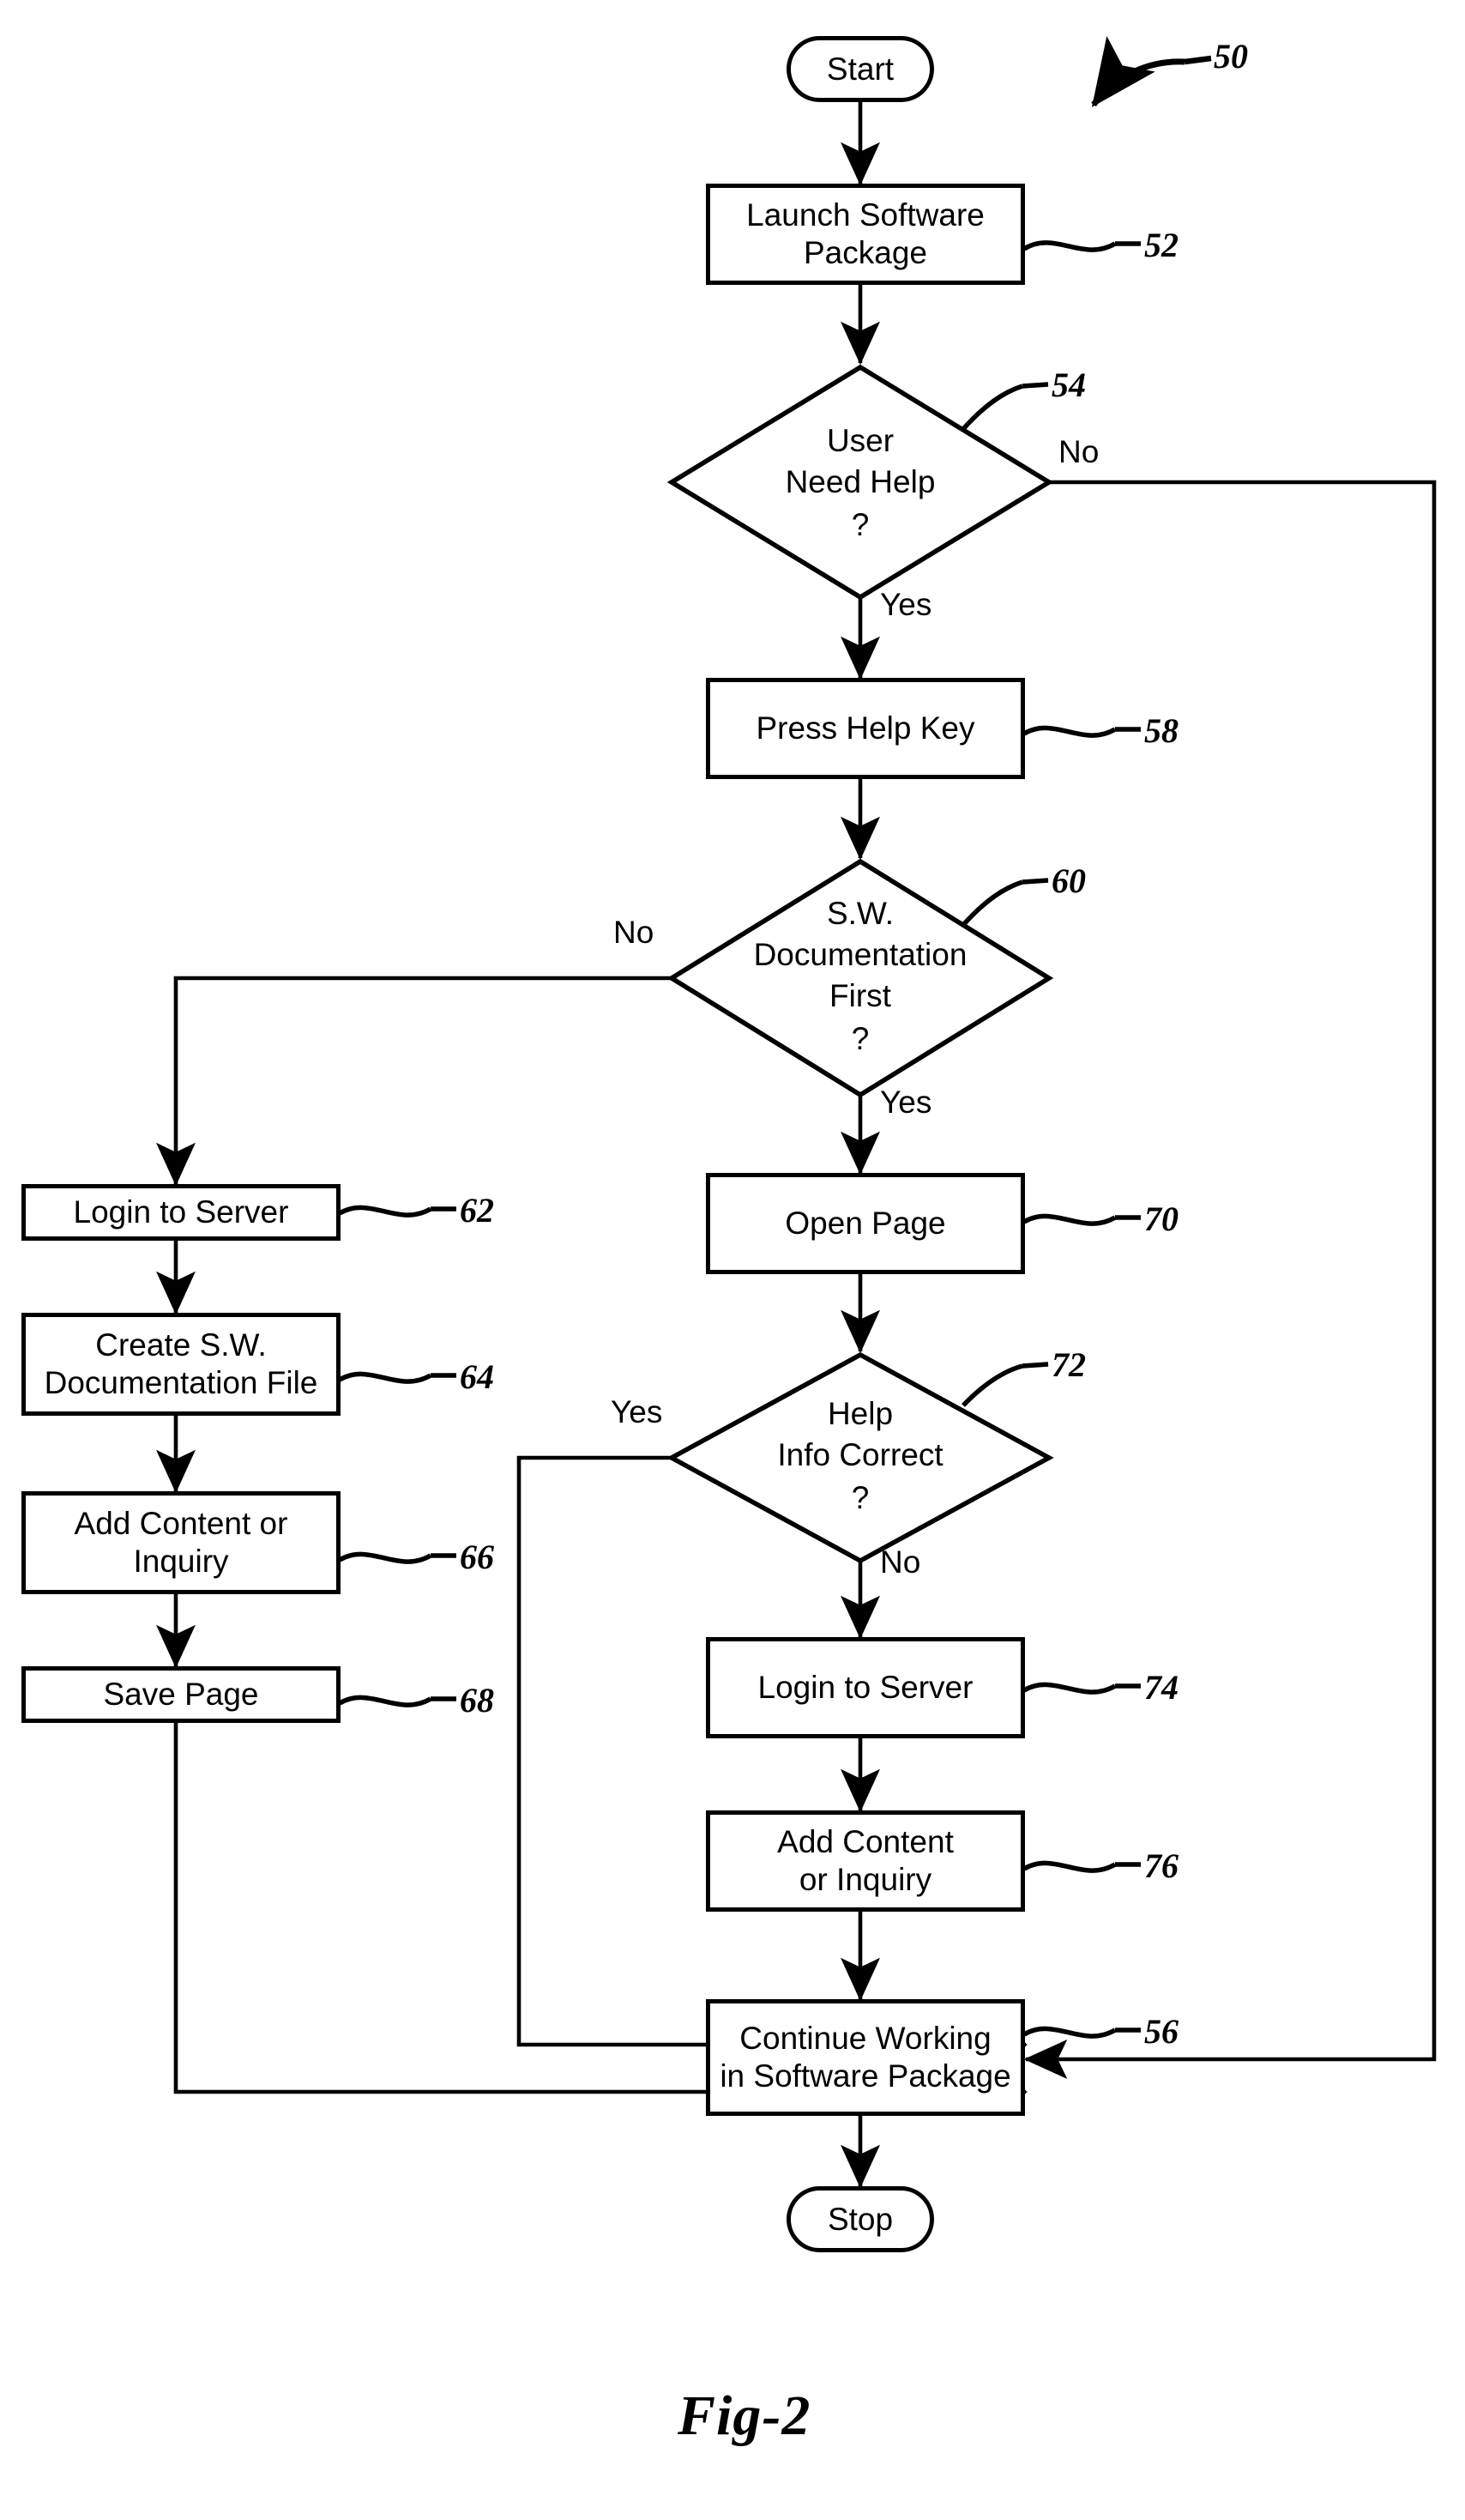  I want to click on process-create-sw-documentation-file: Create S.W. Documentation File, so click(181, 1364).